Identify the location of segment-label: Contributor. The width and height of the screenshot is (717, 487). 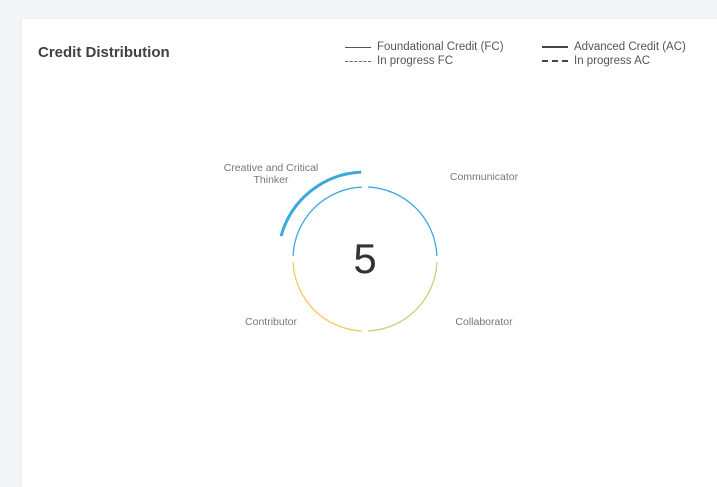
(271, 322).